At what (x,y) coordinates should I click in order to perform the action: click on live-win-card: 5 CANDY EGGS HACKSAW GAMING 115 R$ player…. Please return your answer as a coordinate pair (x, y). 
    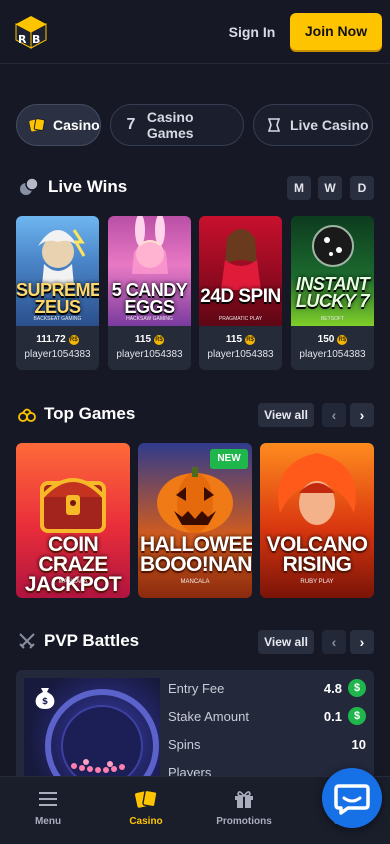
    Looking at the image, I should click on (149, 293).